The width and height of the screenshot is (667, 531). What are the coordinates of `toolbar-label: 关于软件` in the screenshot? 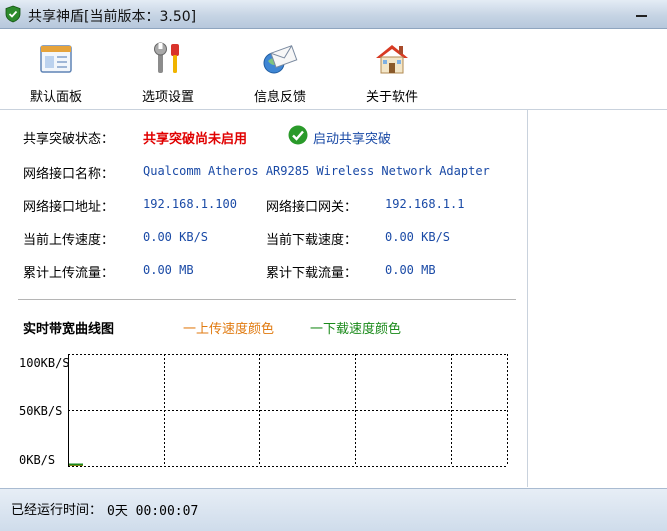 It's located at (391, 97).